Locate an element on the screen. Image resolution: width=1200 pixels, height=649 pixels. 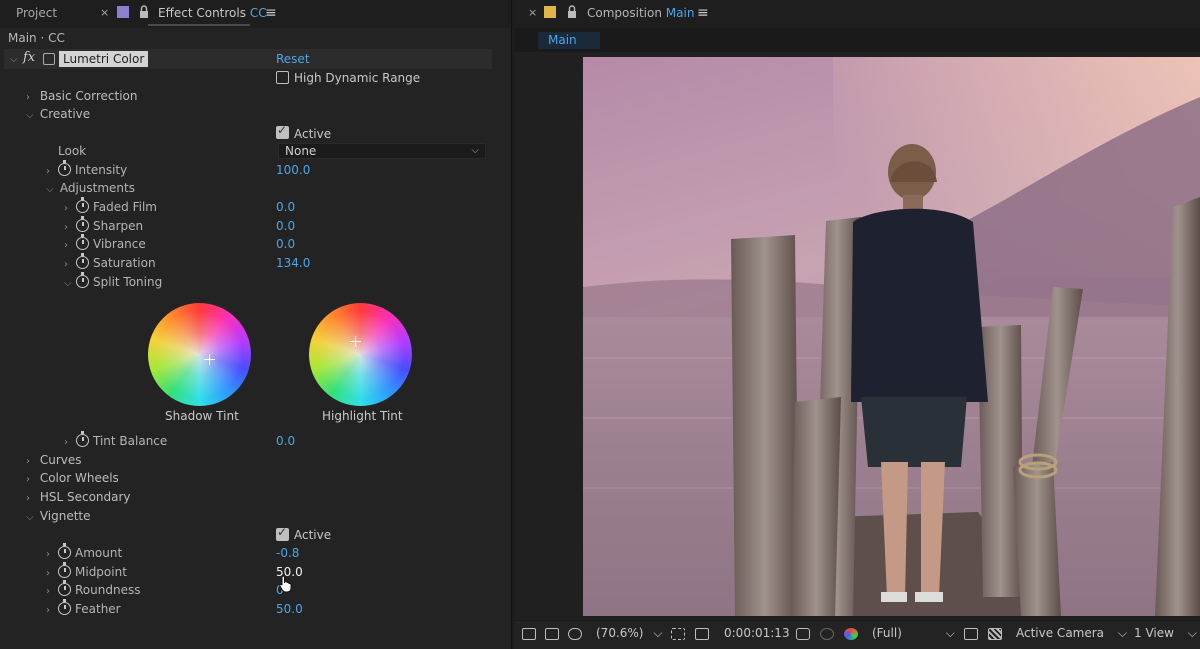
mask-visibility-icon is located at coordinates (702, 634).